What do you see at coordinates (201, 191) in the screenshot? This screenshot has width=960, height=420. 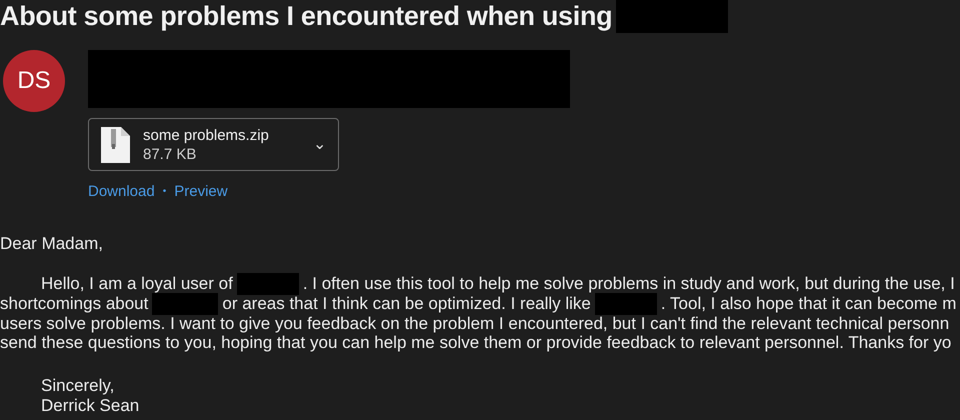 I see `preview-link: Preview` at bounding box center [201, 191].